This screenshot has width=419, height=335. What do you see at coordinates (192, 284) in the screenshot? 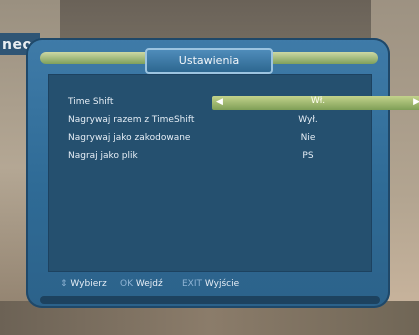
I see `exit-key: EXIT` at bounding box center [192, 284].